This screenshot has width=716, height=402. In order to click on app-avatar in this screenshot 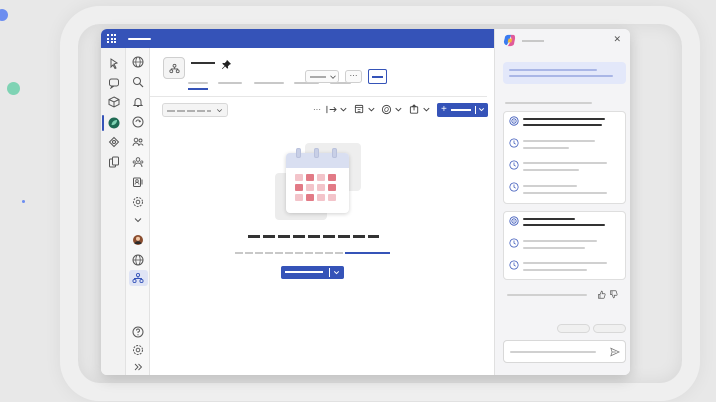, I will do `click(174, 68)`.